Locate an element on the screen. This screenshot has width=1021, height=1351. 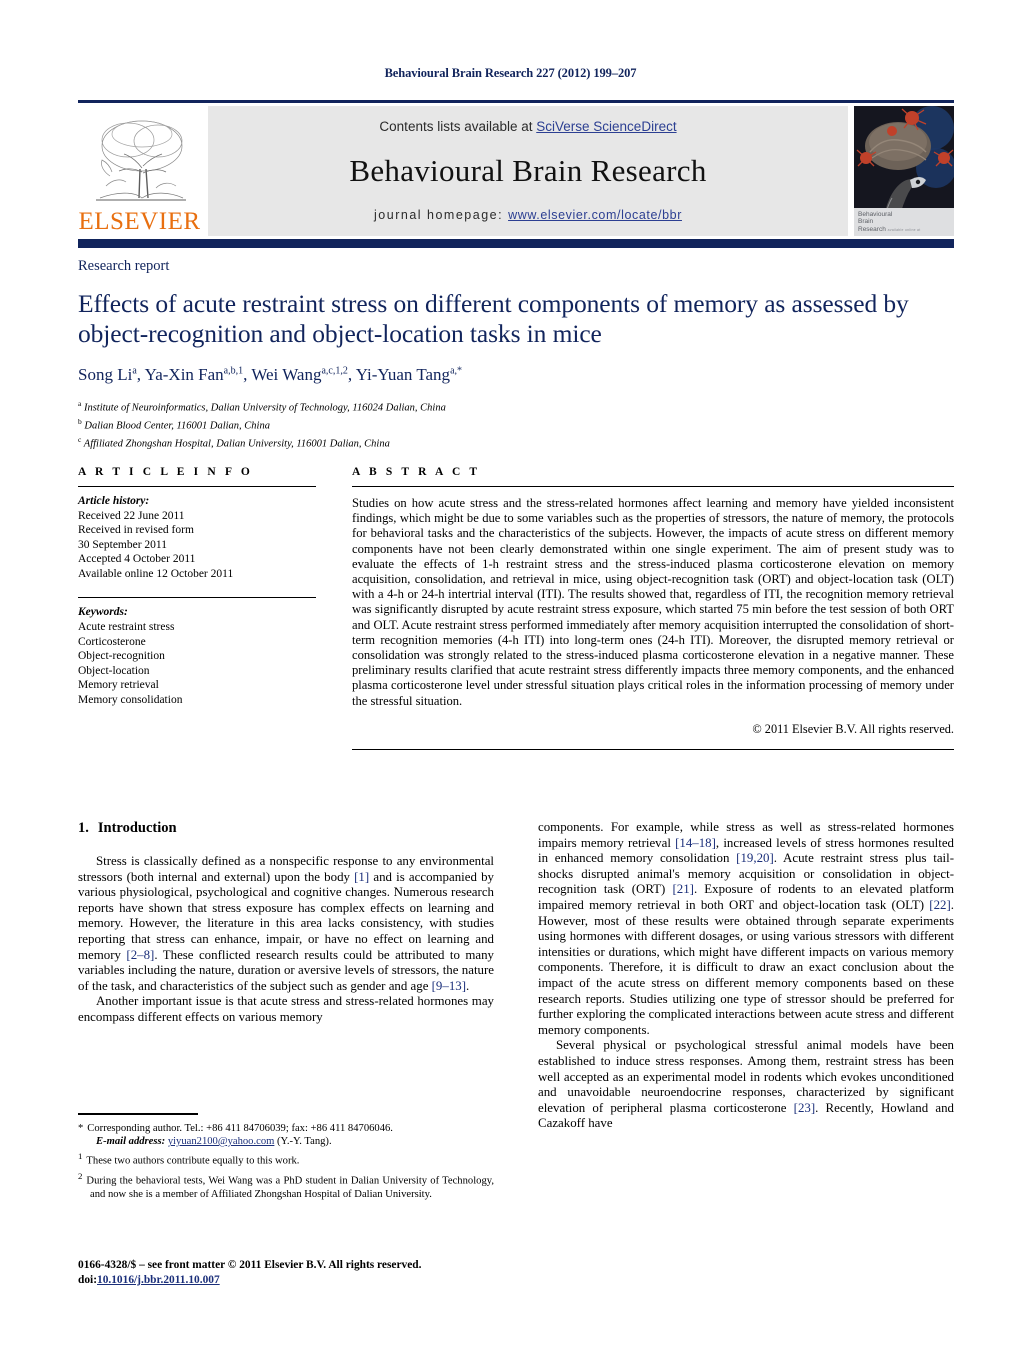
keywords-rule is located at coordinates (197, 598).